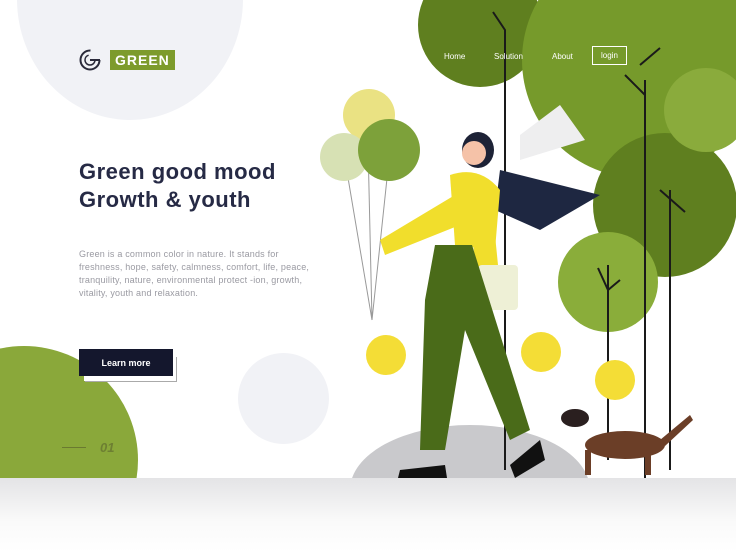 The width and height of the screenshot is (736, 552). I want to click on slide-number: 01, so click(107, 447).